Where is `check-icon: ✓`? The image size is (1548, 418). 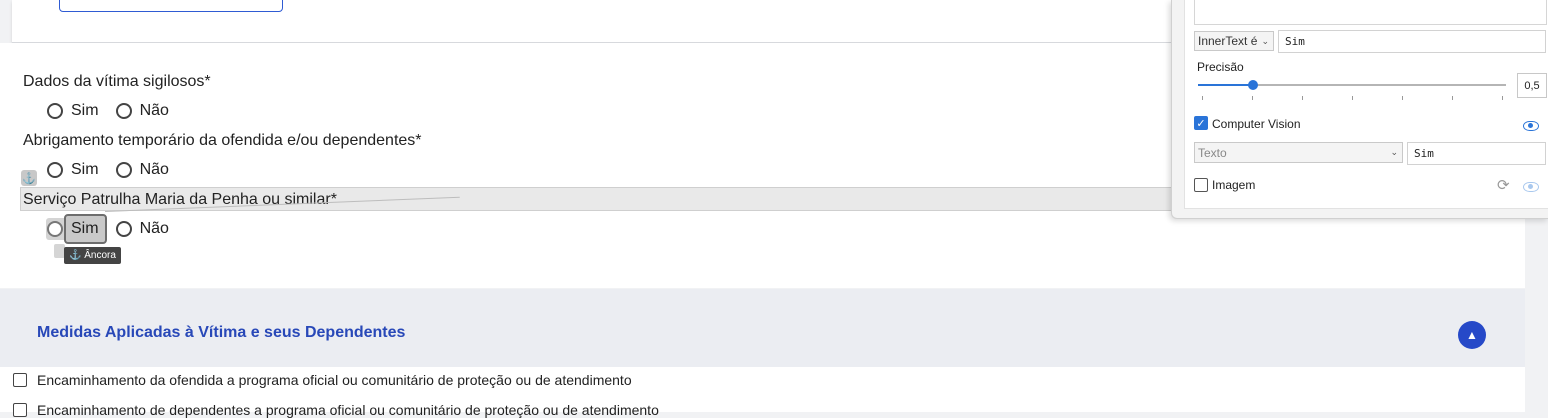
check-icon: ✓ is located at coordinates (1201, 123).